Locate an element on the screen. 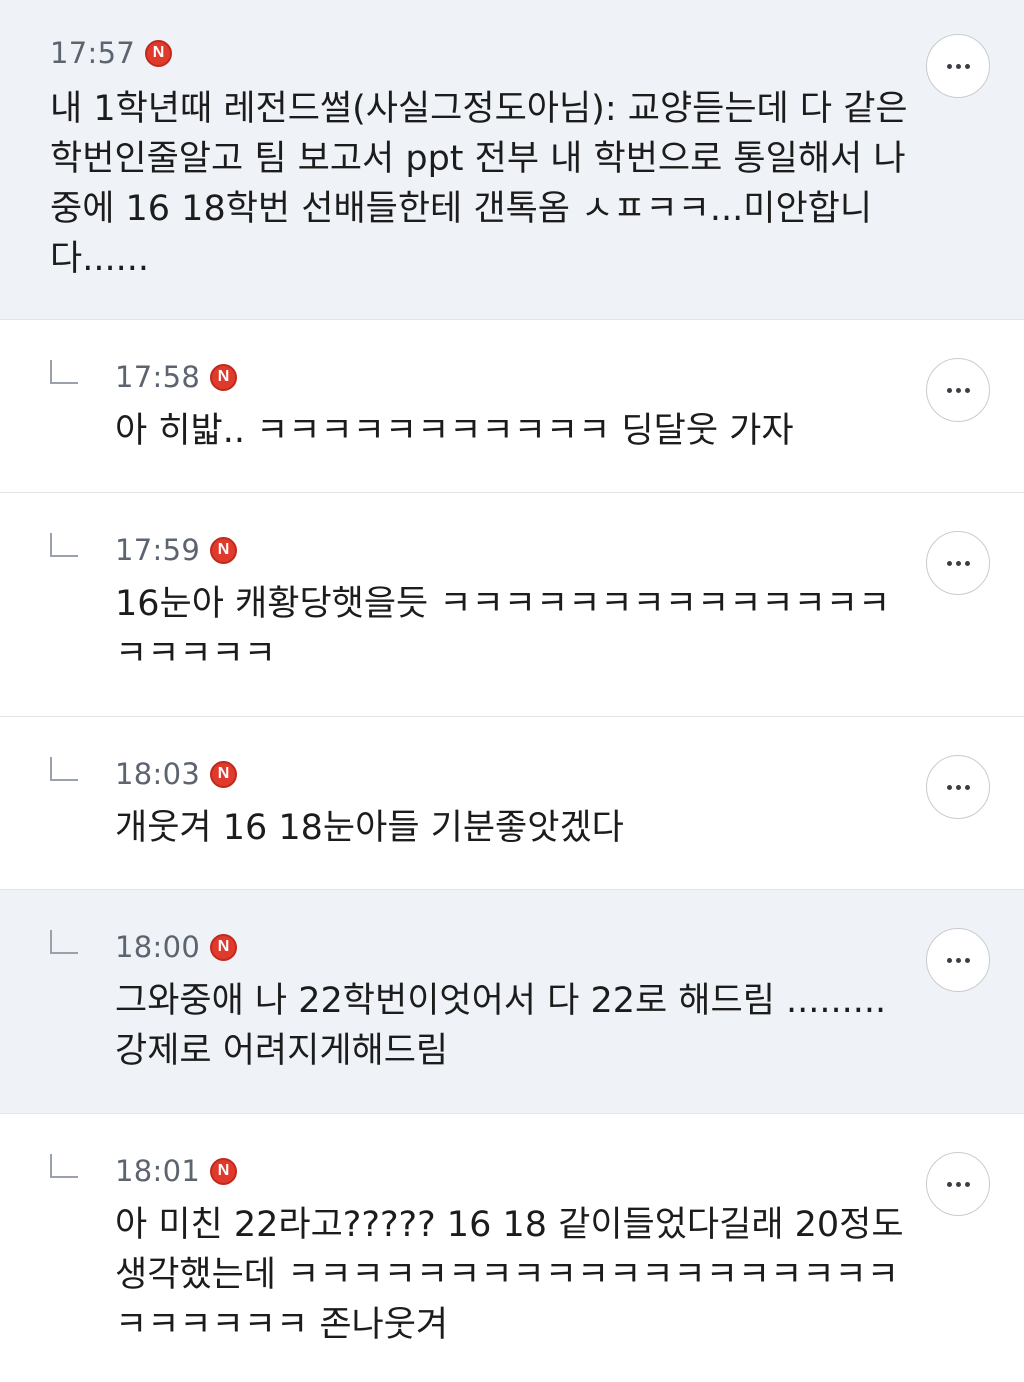 The height and width of the screenshot is (1382, 1024). comment-text: 개웃겨 16 18눈아들 기분좋앗겠다 is located at coordinates (369, 828).